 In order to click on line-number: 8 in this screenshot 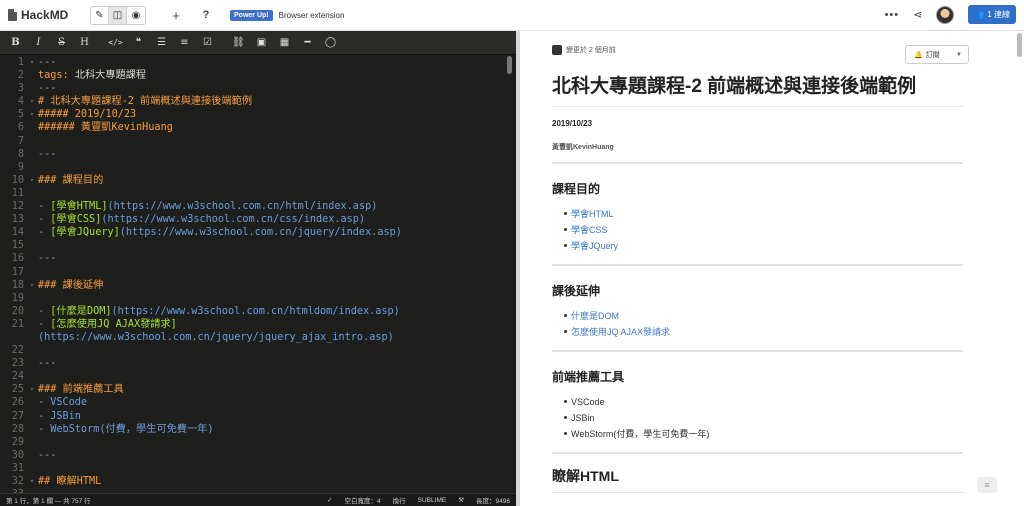, I will do `click(20, 154)`.